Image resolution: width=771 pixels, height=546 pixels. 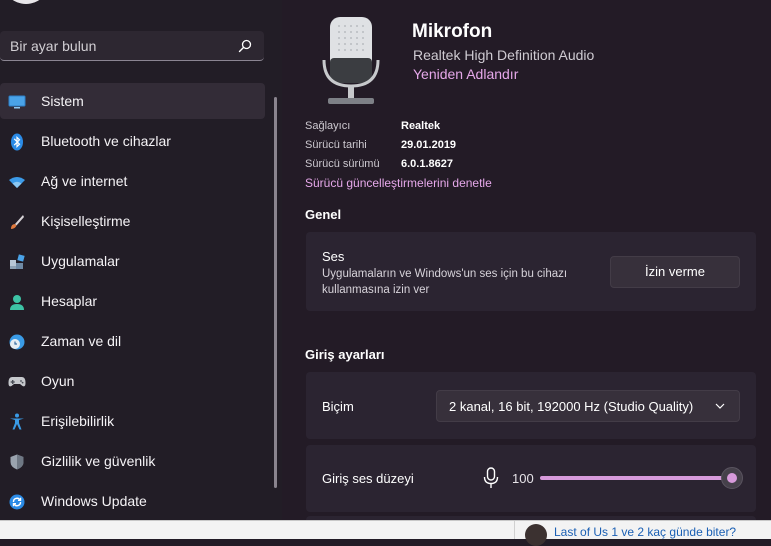 I want to click on sidebar-item-network: Ağ ve internet, so click(x=132, y=181).